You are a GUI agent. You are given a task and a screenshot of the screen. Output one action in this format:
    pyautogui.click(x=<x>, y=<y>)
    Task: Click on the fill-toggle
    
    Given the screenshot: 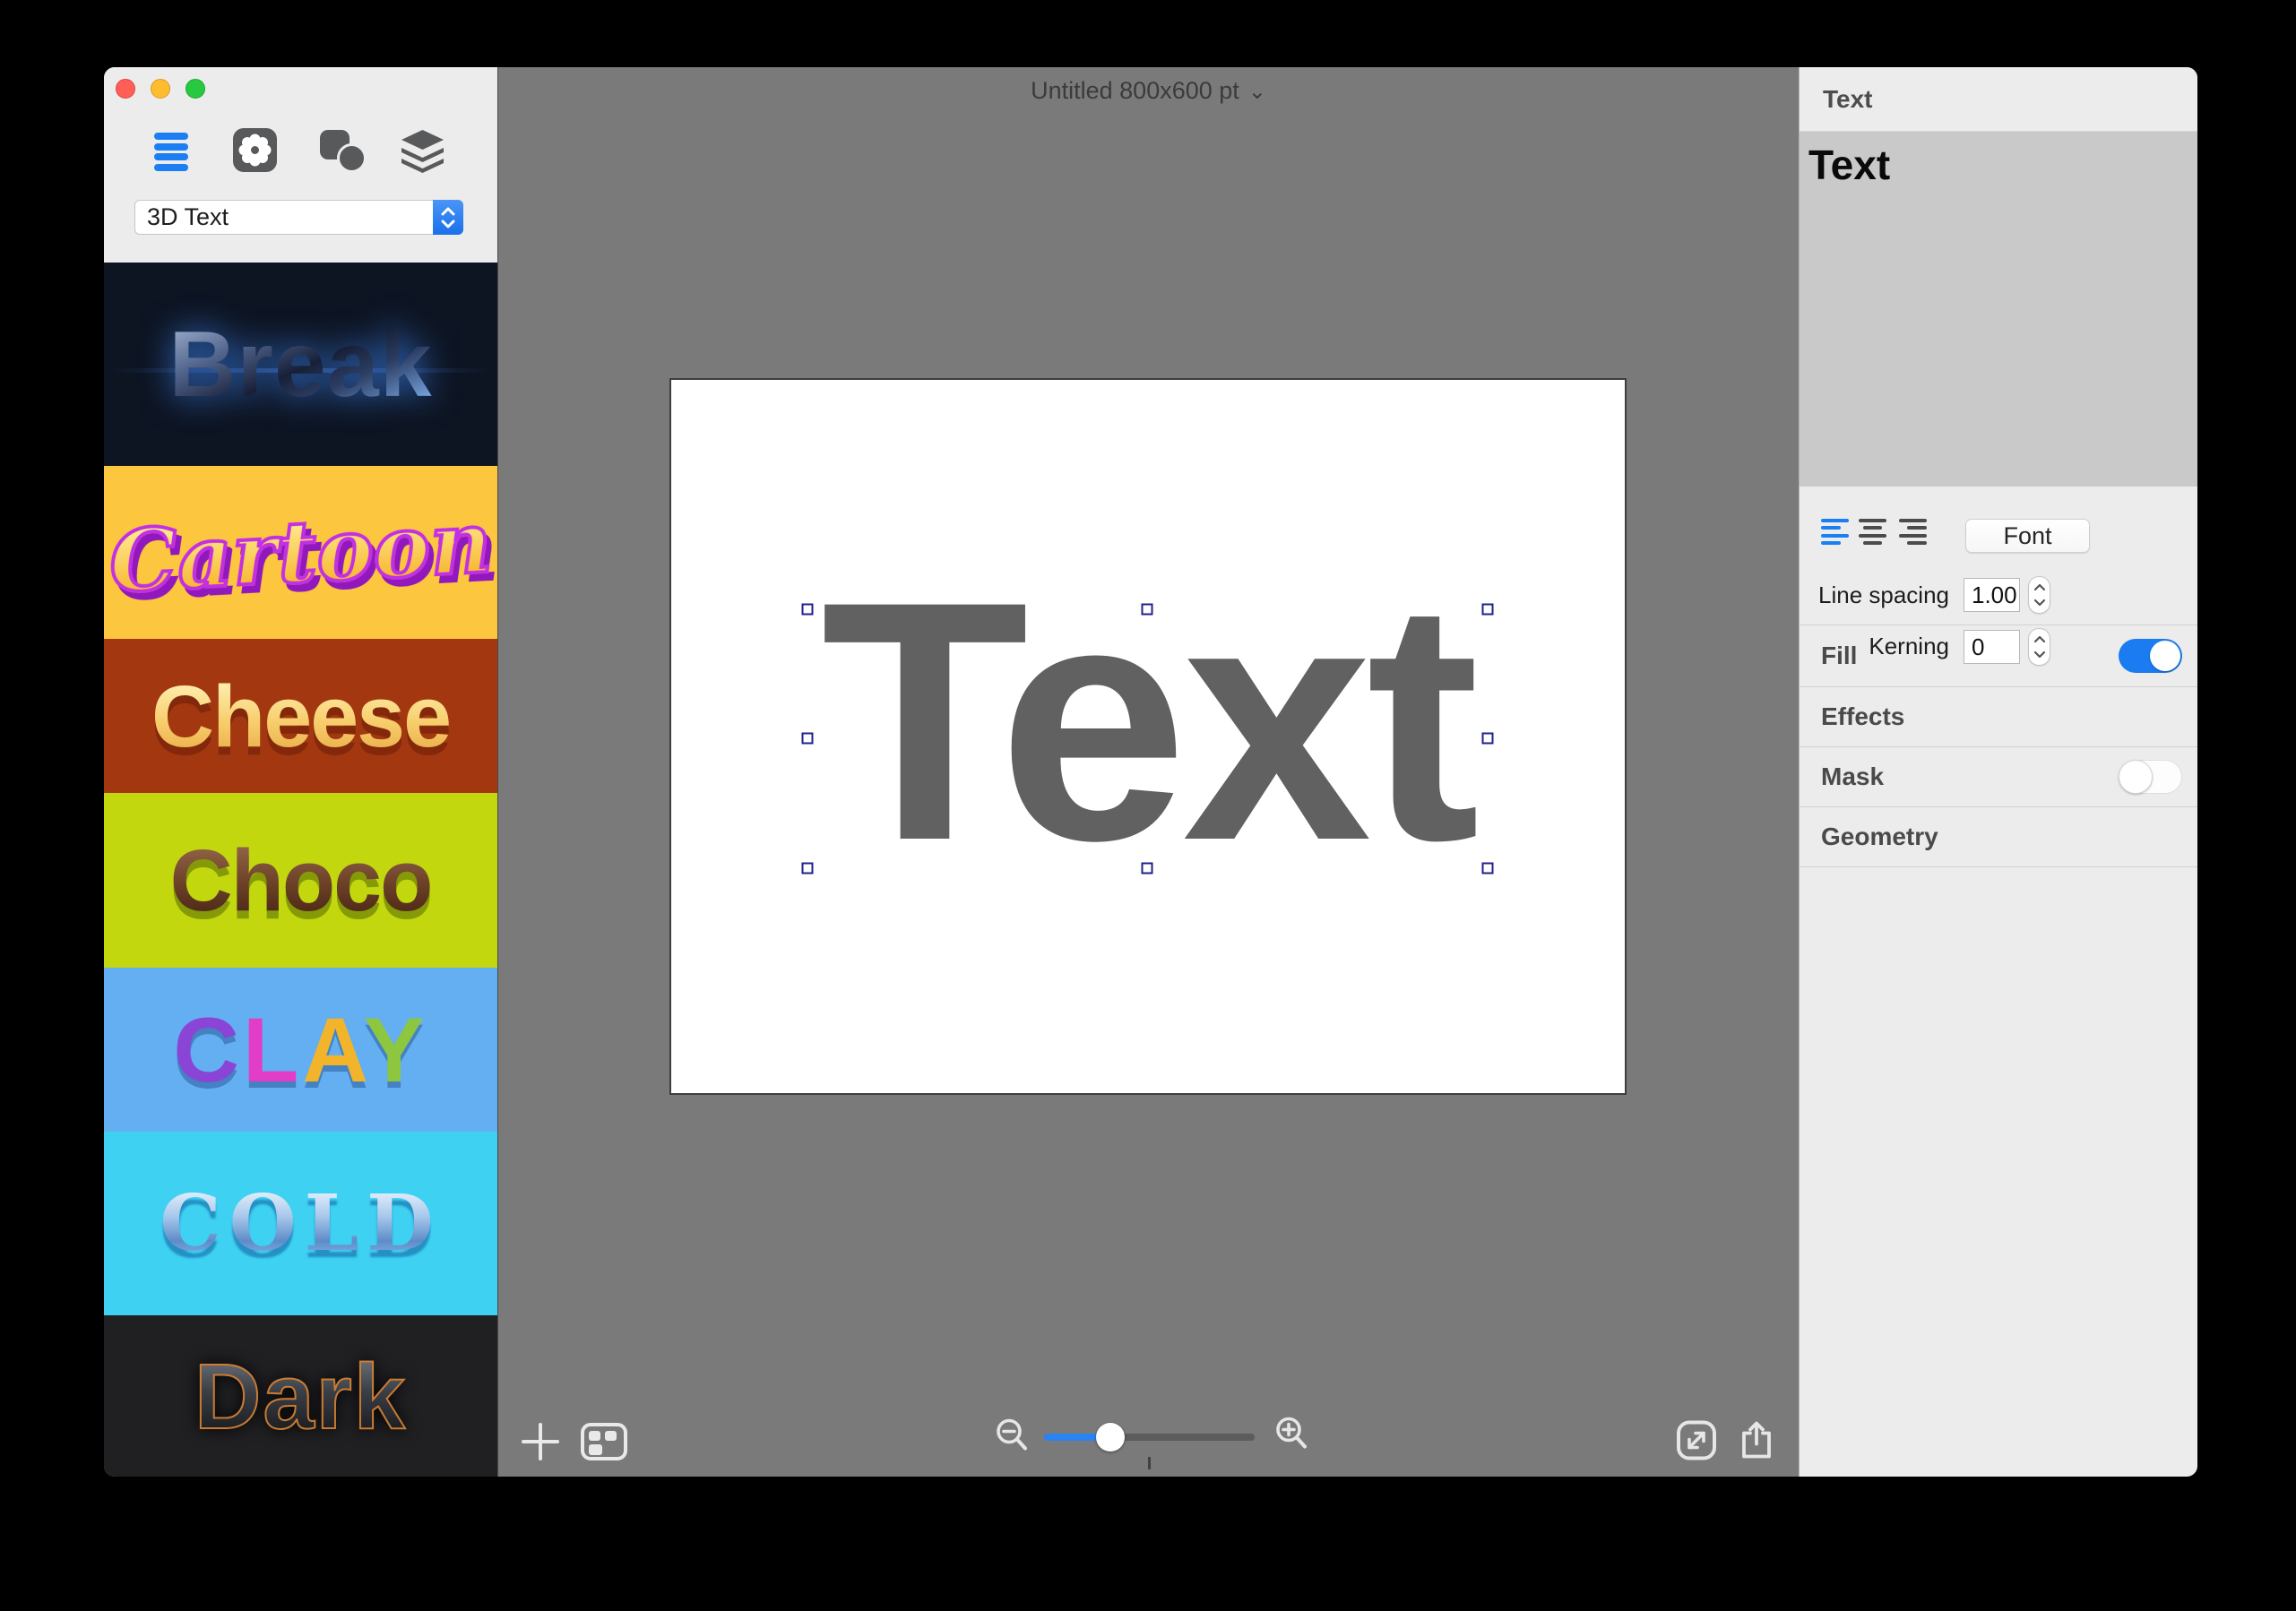 What is the action you would take?
    pyautogui.click(x=2150, y=656)
    